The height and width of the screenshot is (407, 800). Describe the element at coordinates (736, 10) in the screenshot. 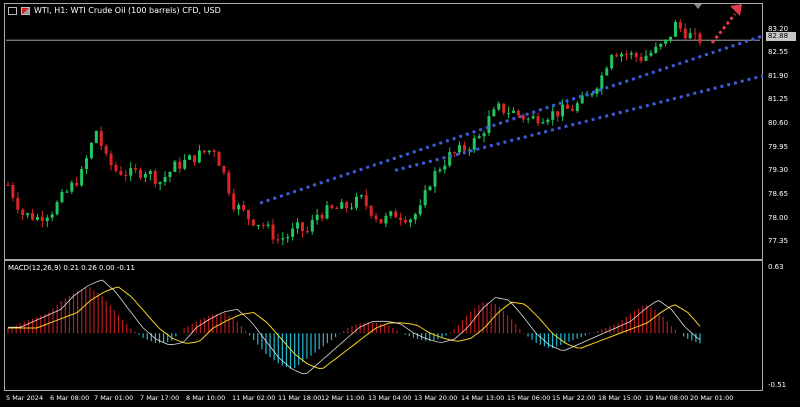

I see `forecast-arrow-head` at that location.